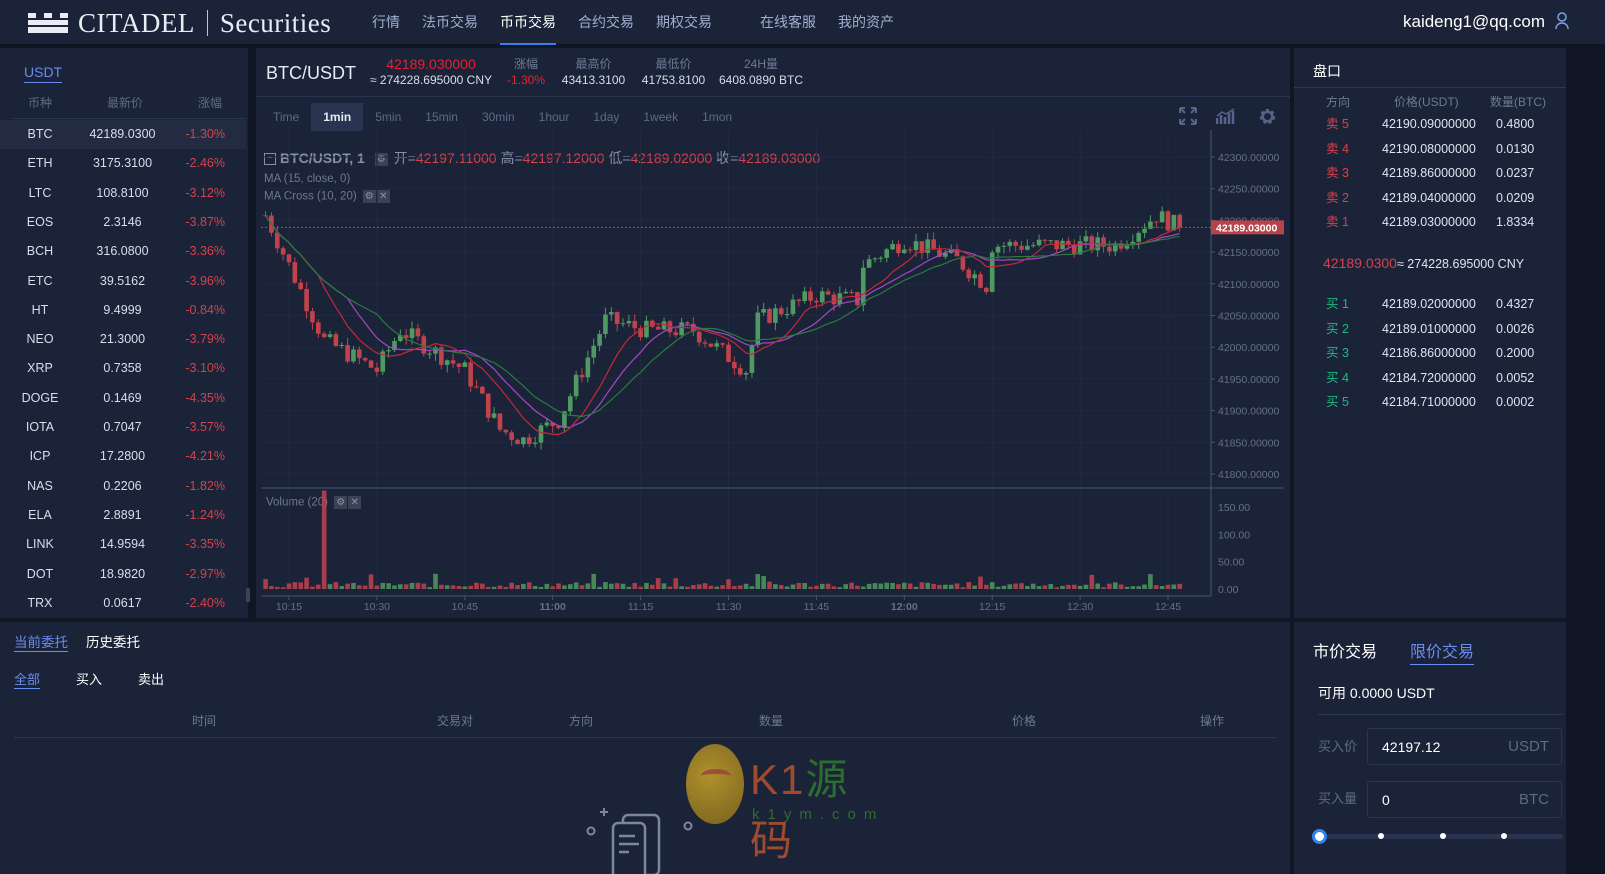 The width and height of the screenshot is (1605, 874). Describe the element at coordinates (1226, 116) in the screenshot. I see `indicators-icon` at that location.